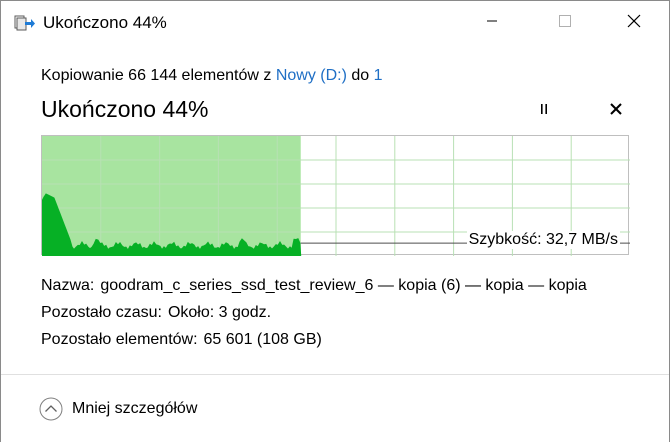  Describe the element at coordinates (125, 109) in the screenshot. I see `progress-heading: Ukończono 44%` at that location.